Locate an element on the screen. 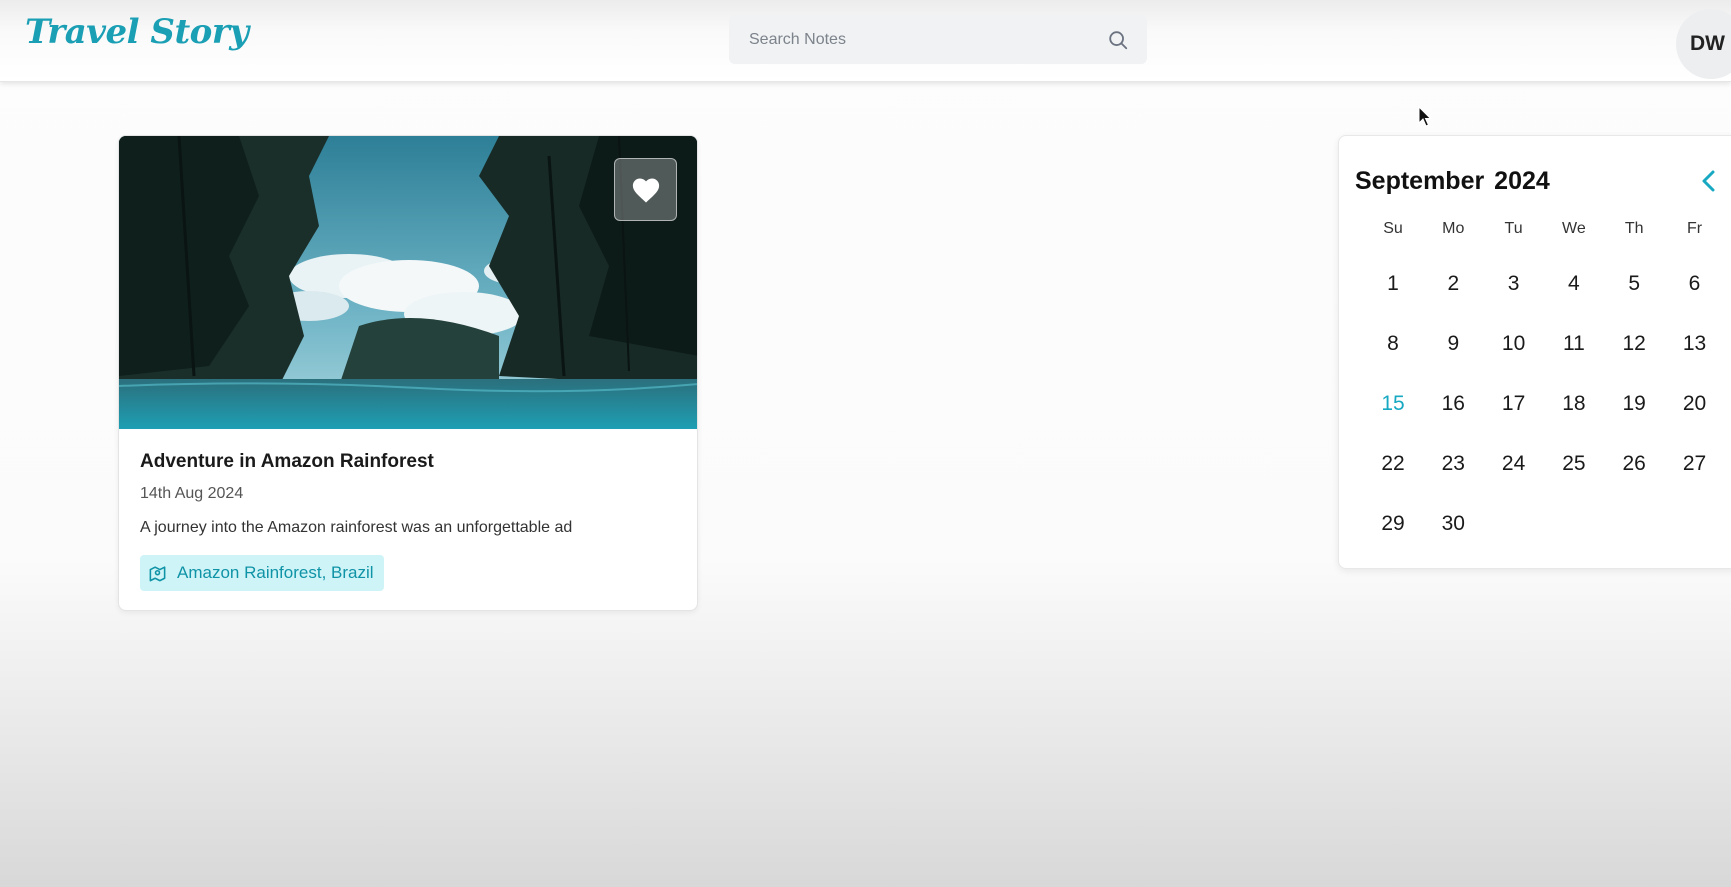 The height and width of the screenshot is (887, 1731). favorite-button is located at coordinates (645, 189).